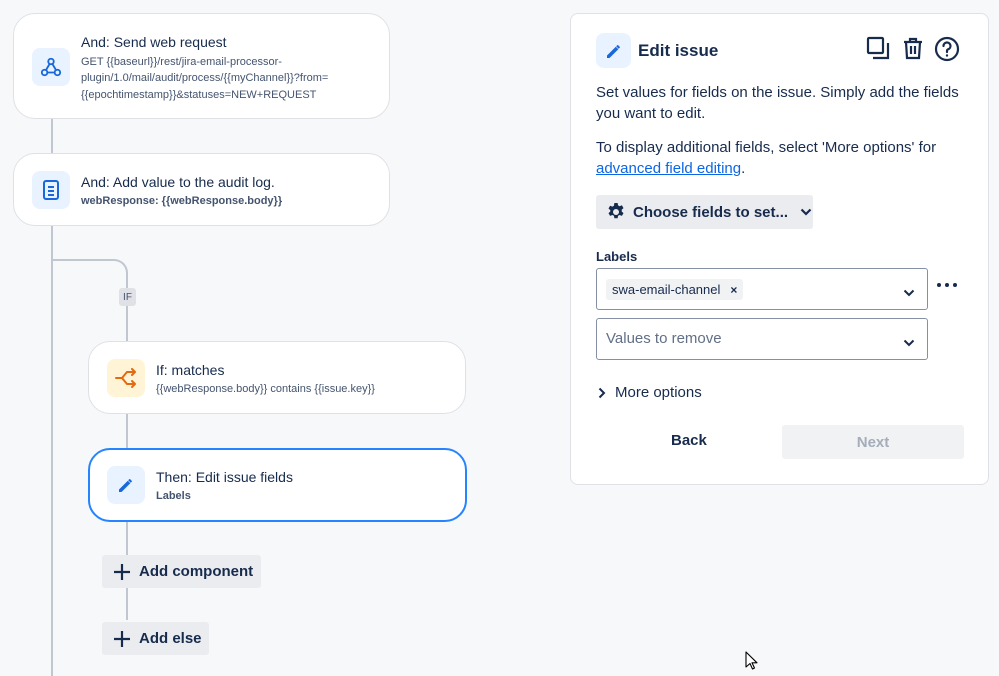  What do you see at coordinates (617, 256) in the screenshot?
I see `labels-field-label: Labels` at bounding box center [617, 256].